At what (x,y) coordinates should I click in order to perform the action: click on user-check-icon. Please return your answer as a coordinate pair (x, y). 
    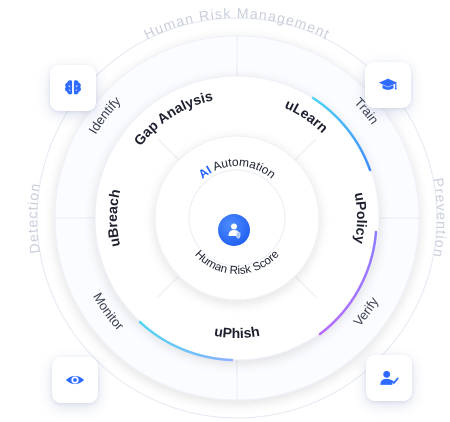
    Looking at the image, I should click on (389, 377).